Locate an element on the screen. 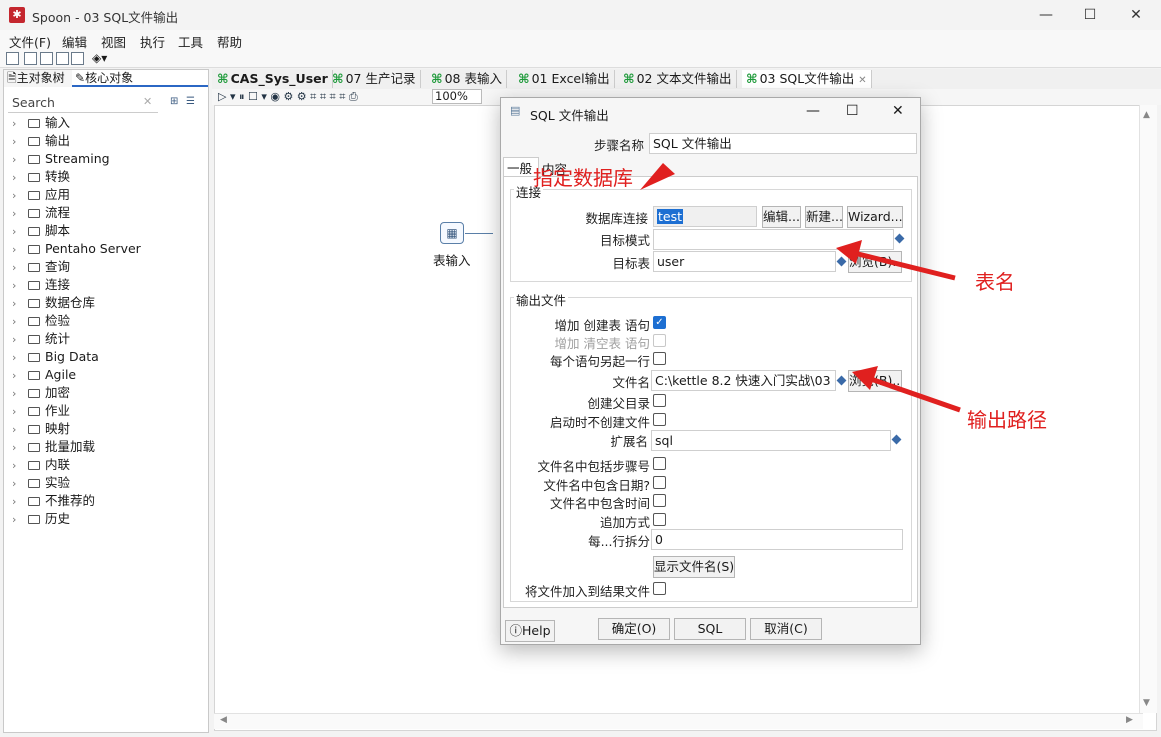 Image resolution: width=1161 pixels, height=737 pixels. arrow-to-table-head is located at coordinates (849, 252).